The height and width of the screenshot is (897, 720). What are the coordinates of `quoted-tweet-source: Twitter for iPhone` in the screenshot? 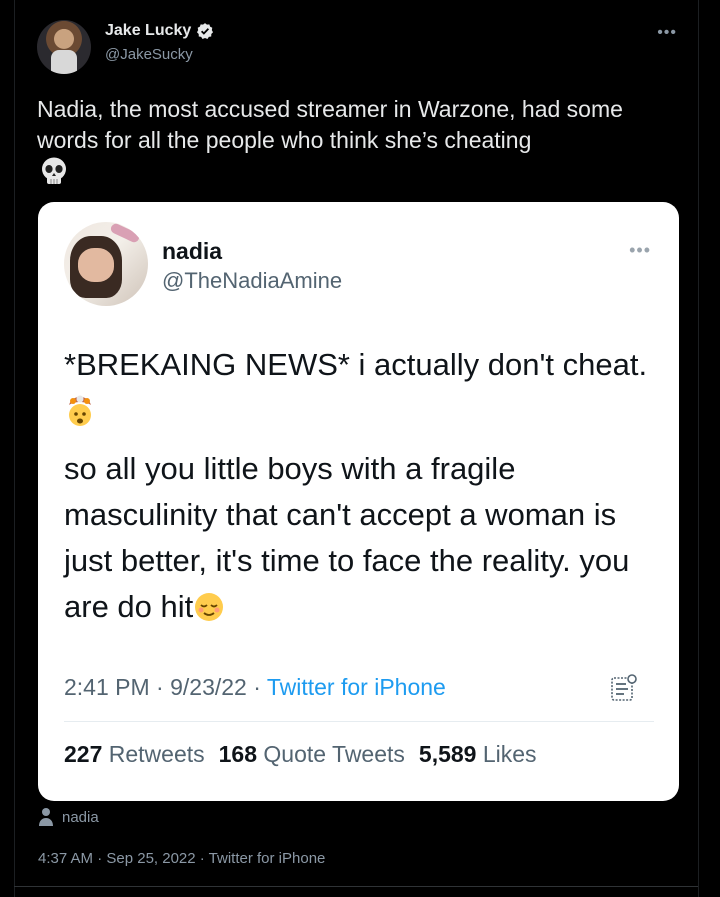 It's located at (356, 687).